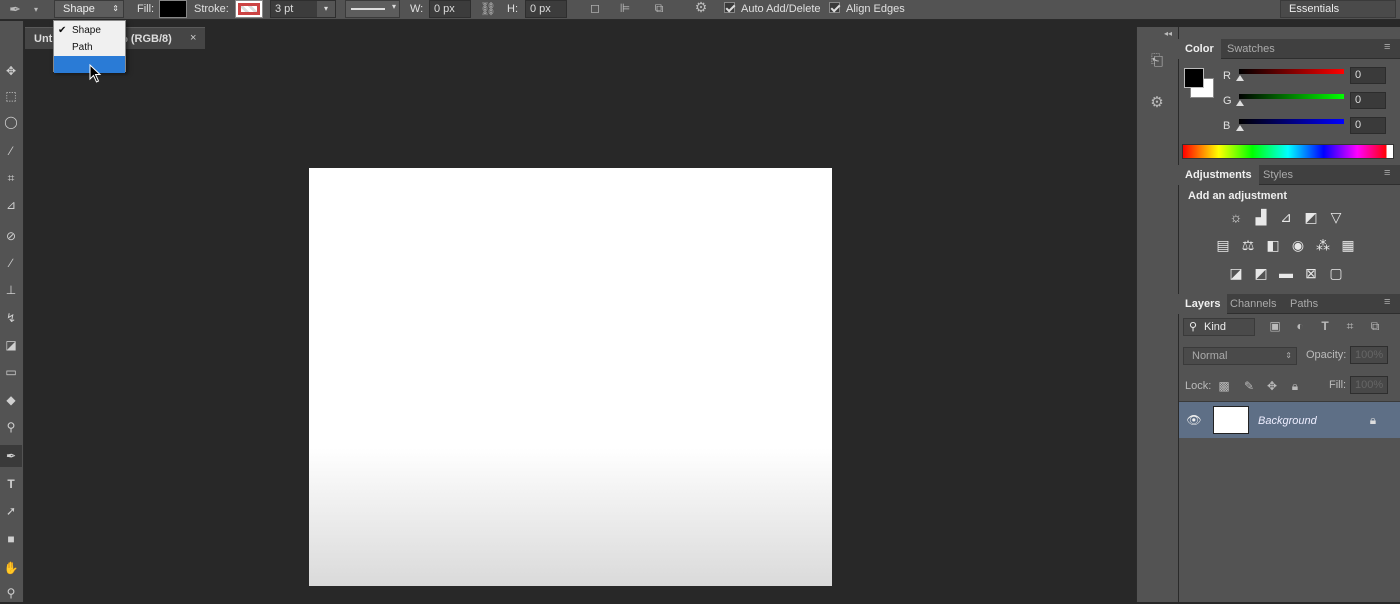 The width and height of the screenshot is (1400, 604). Describe the element at coordinates (193, 38) in the screenshot. I see `close-icon: ×` at that location.